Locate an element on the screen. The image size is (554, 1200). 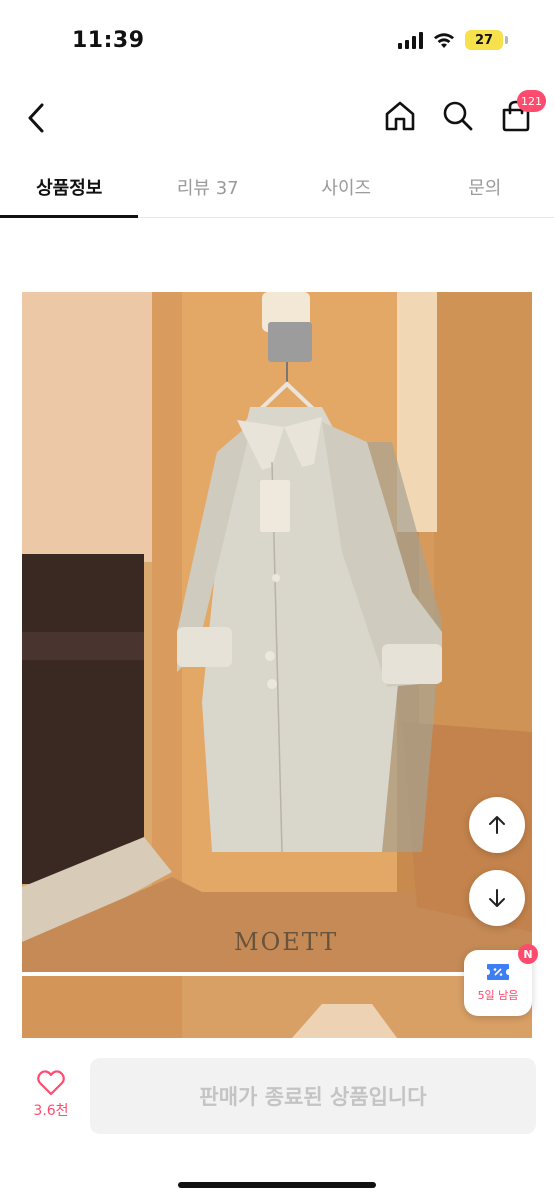
like-count: 3.6천 is located at coordinates (51, 1111).